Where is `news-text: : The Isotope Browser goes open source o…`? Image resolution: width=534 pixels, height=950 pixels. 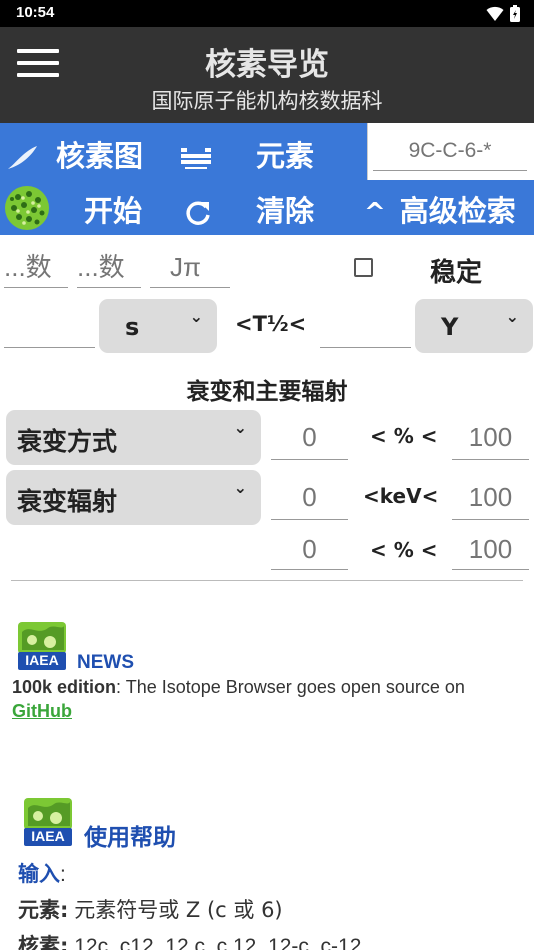 news-text: : The Isotope Browser goes open source o… is located at coordinates (290, 687).